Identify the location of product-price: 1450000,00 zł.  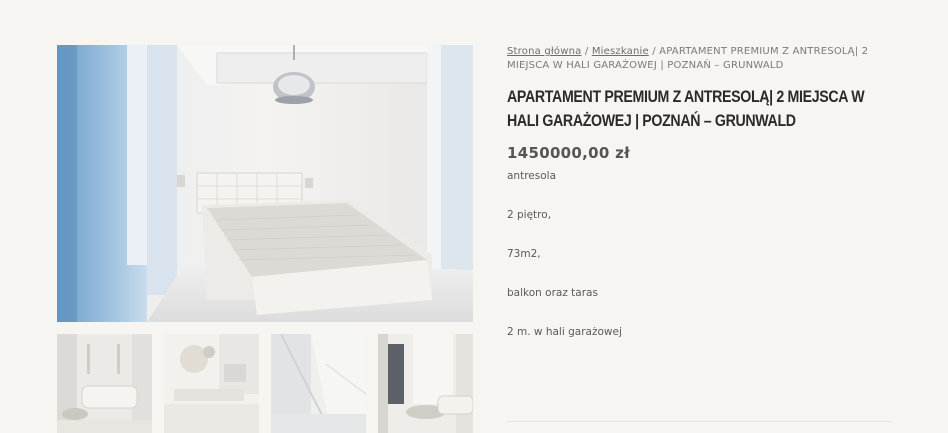
(569, 153).